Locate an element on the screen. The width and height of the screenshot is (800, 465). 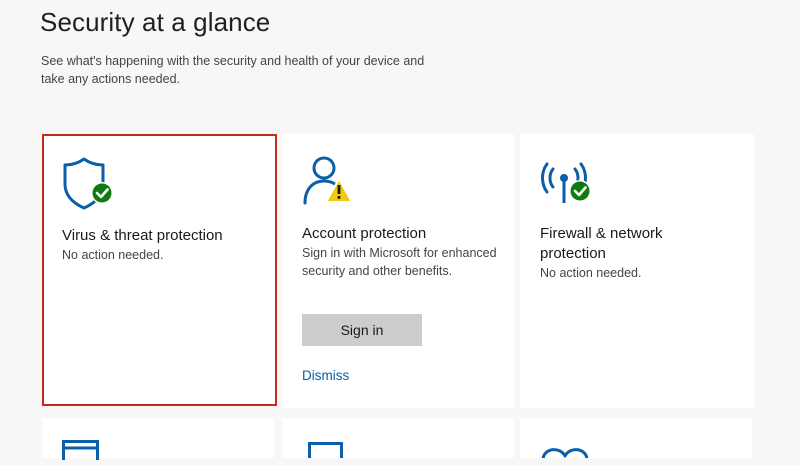
tile-title: Account protection is located at coordinates (364, 233).